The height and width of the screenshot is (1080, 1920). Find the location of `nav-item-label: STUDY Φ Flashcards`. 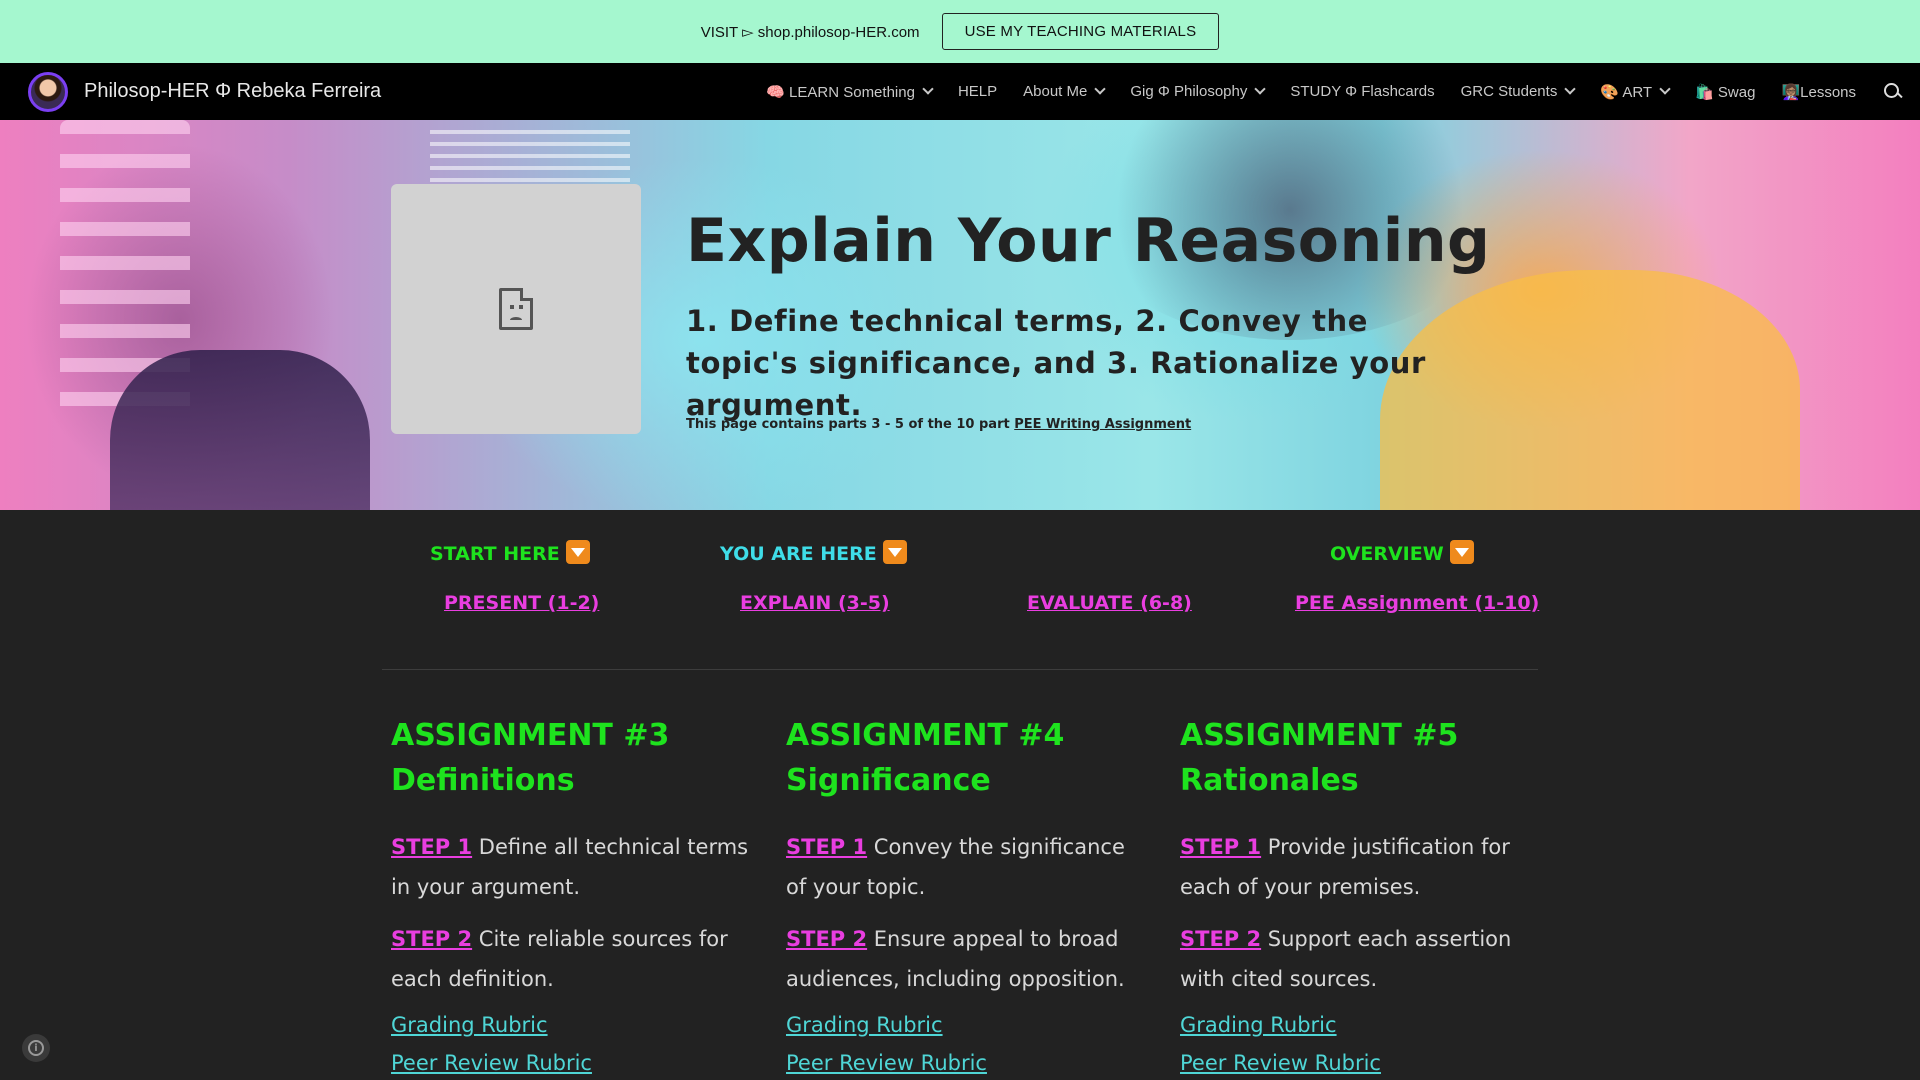

nav-item-label: STUDY Φ Flashcards is located at coordinates (1362, 91).